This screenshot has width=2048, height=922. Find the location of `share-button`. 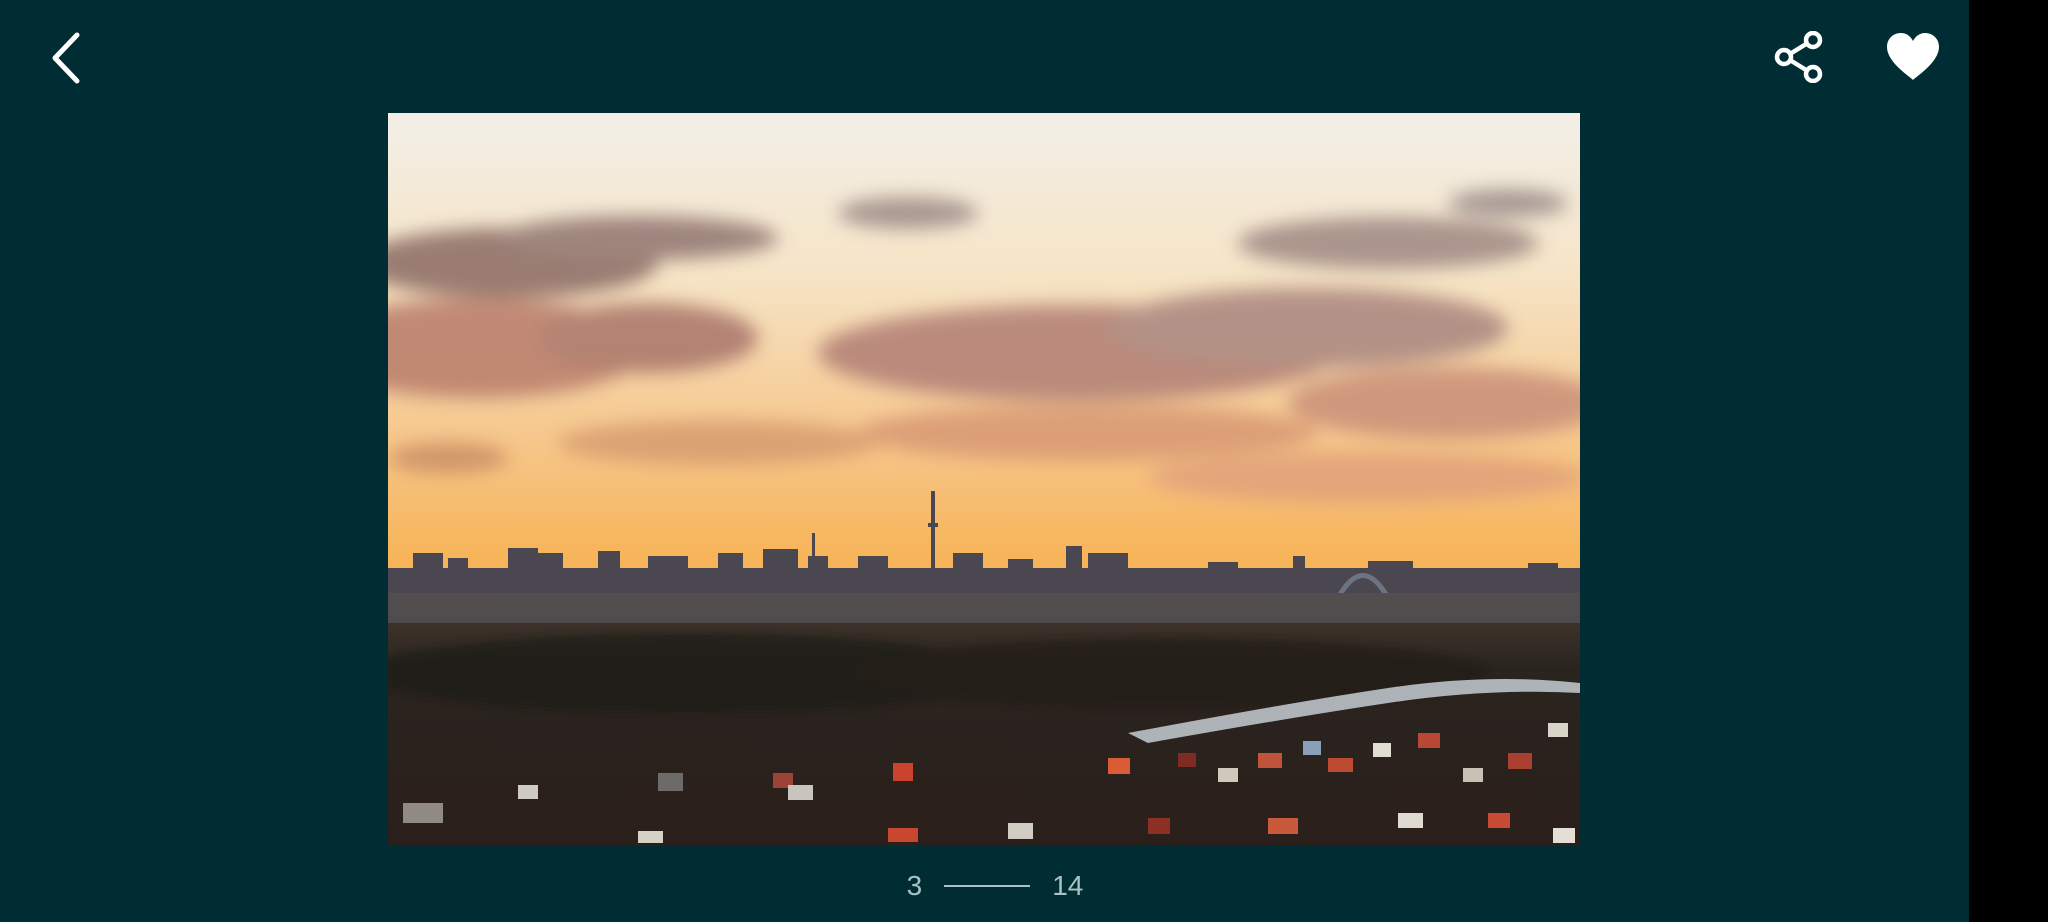

share-button is located at coordinates (1799, 57).